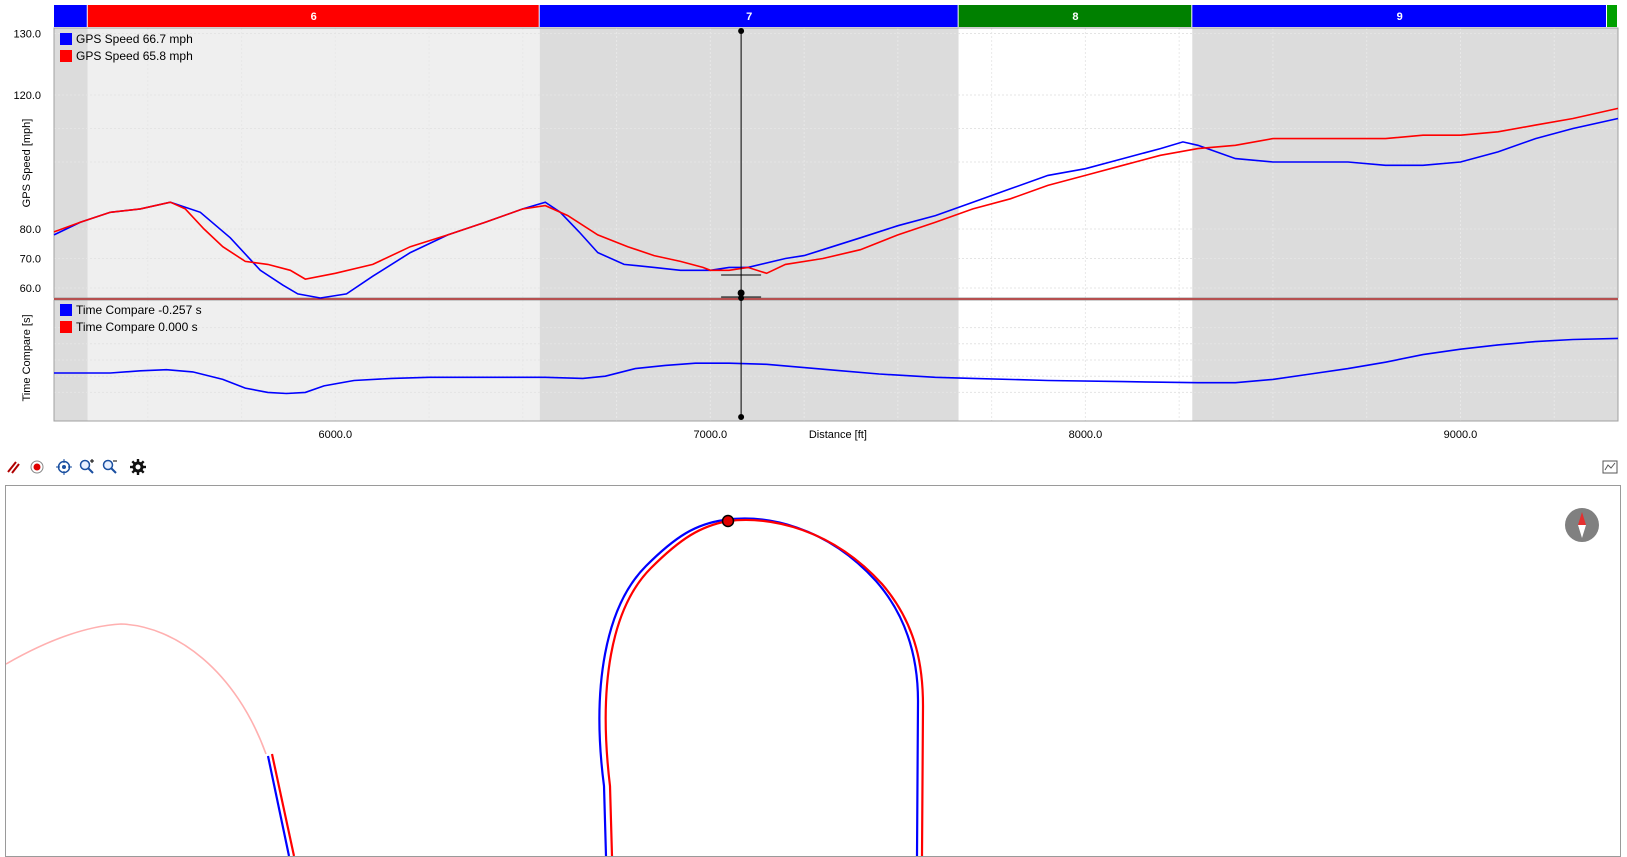 This screenshot has height=857, width=1627. Describe the element at coordinates (27, 35) in the screenshot. I see `speed-tick-label: 130.0` at that location.